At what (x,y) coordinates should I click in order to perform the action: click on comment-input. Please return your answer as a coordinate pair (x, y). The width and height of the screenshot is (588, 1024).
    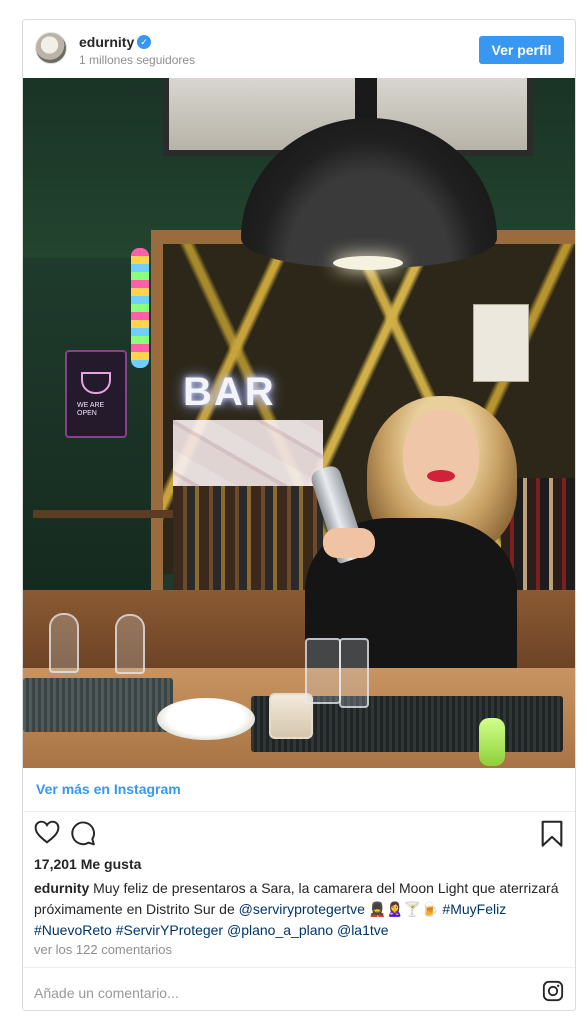
    Looking at the image, I should click on (274, 993).